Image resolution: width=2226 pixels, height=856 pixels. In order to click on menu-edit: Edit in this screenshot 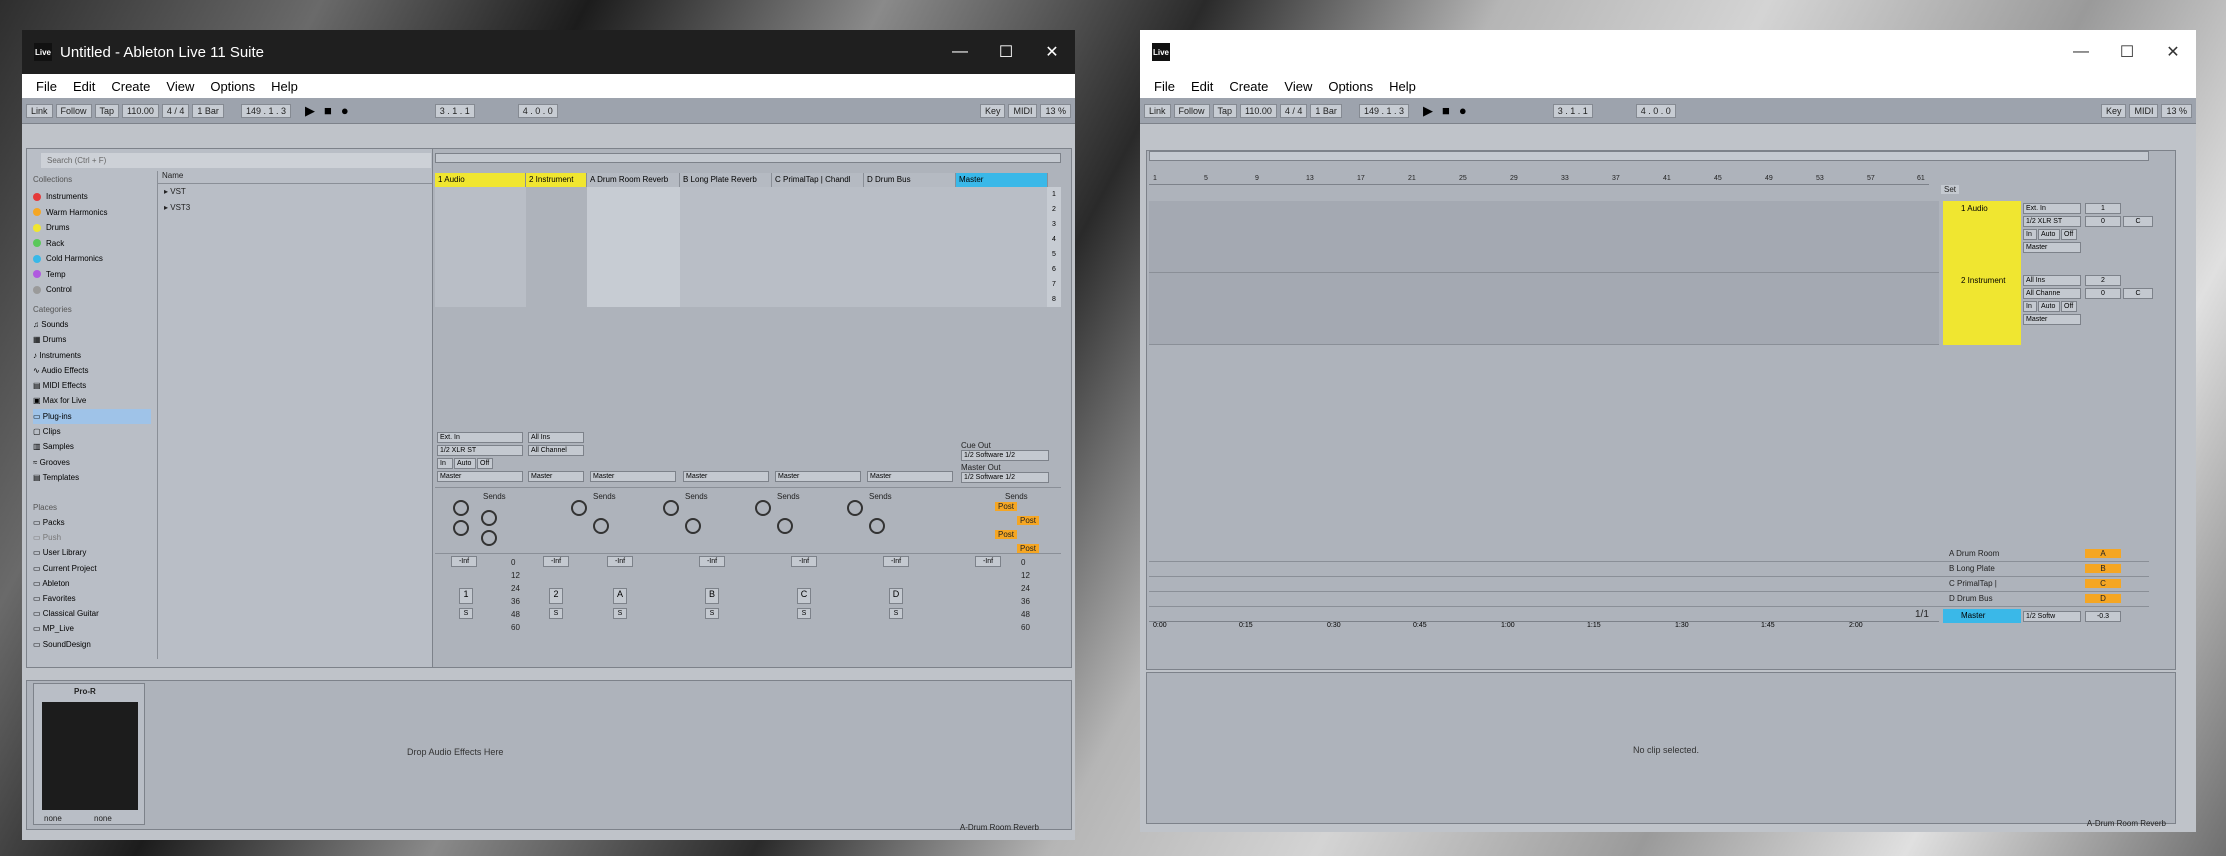, I will do `click(1202, 86)`.